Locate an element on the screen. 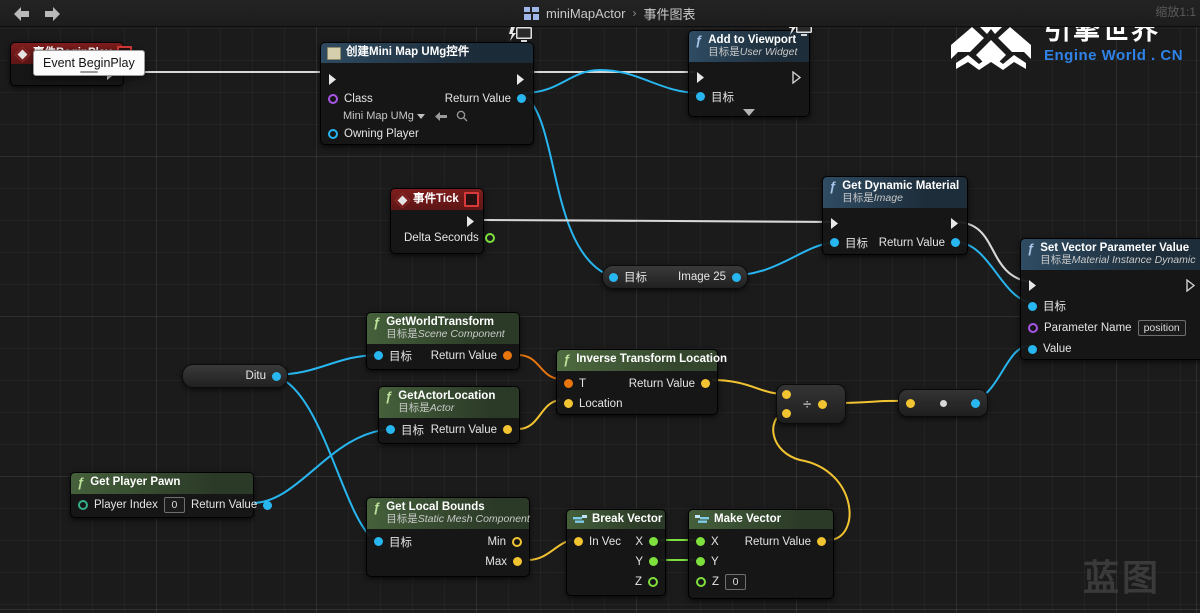 This screenshot has width=1200, height=613. blueprint-grid-icon is located at coordinates (531, 13).